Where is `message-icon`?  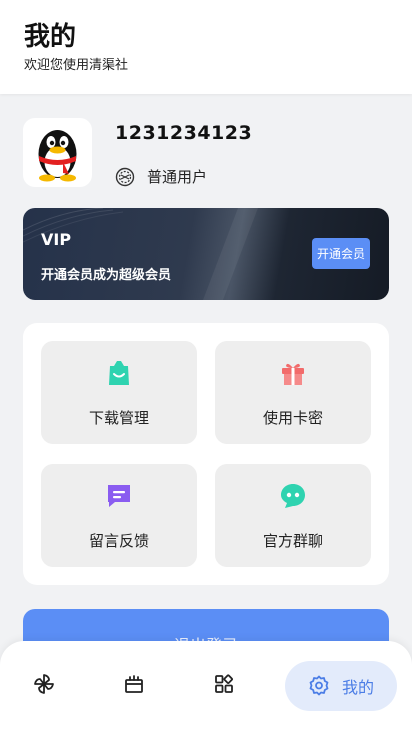
message-icon is located at coordinates (119, 496).